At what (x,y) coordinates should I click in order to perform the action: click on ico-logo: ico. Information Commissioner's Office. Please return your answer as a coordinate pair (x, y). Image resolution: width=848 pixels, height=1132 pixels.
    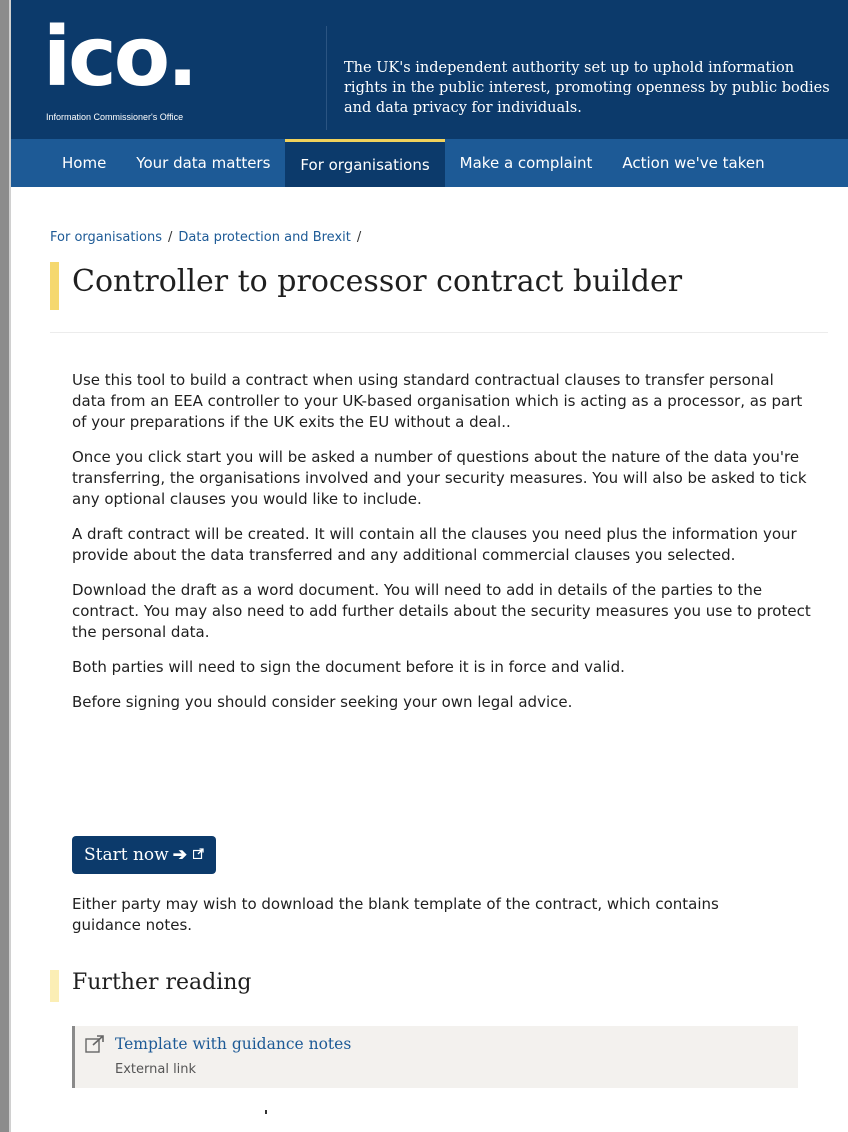
    Looking at the image, I should click on (143, 68).